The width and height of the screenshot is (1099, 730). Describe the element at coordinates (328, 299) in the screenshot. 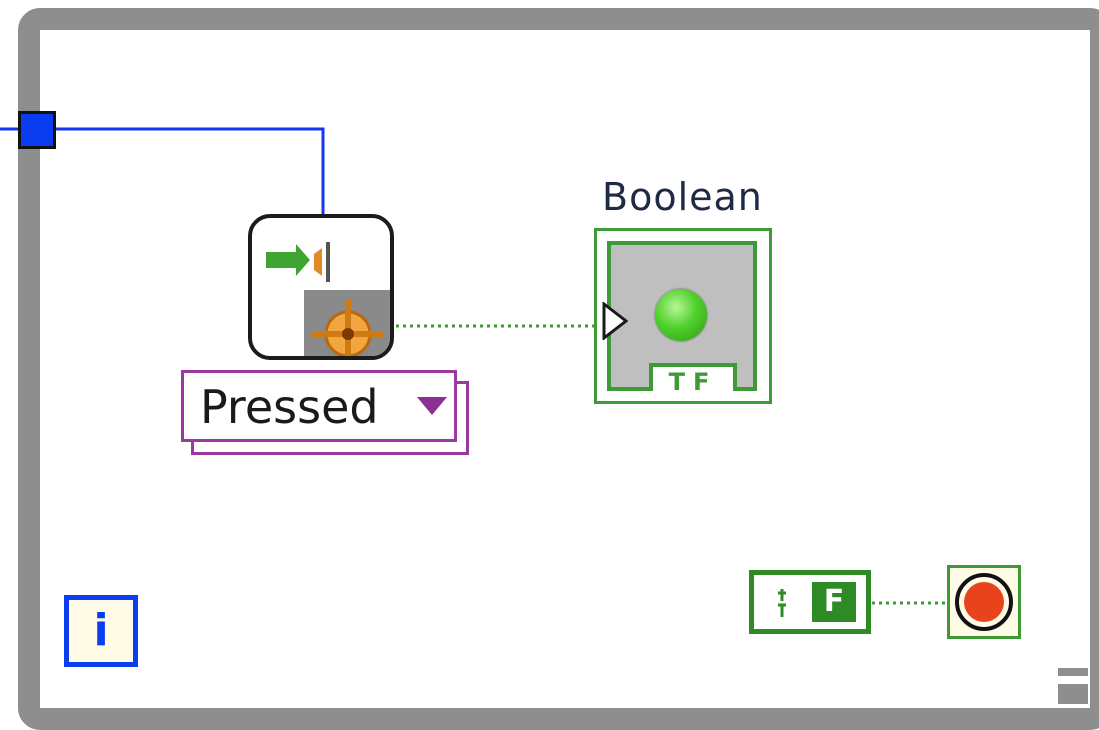

I see `event-property-node-icon` at that location.